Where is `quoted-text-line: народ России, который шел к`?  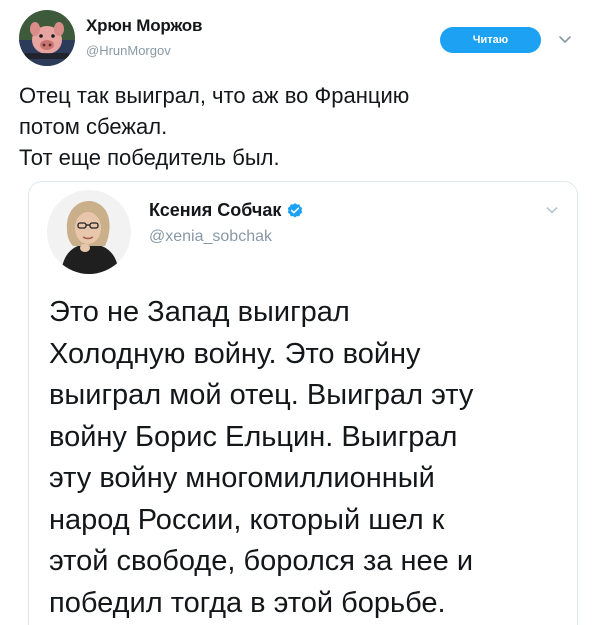 quoted-text-line: народ России, который шел к is located at coordinates (247, 519).